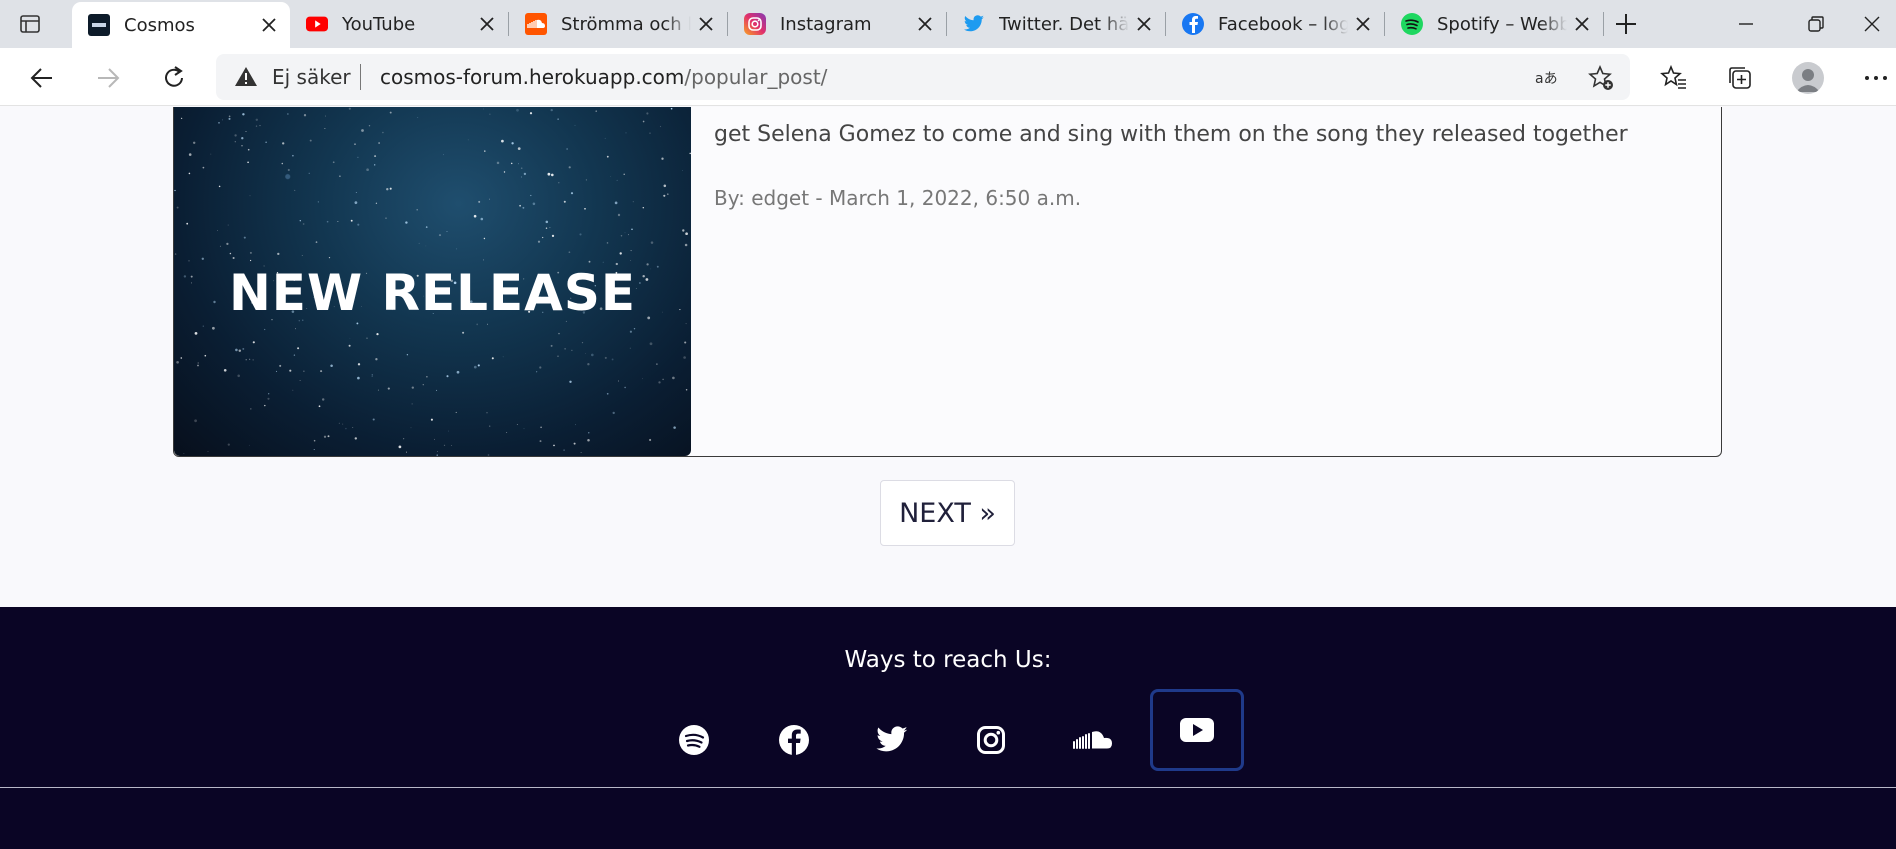 The height and width of the screenshot is (849, 1896). I want to click on post-image-caption: NEW RELEASE, so click(432, 293).